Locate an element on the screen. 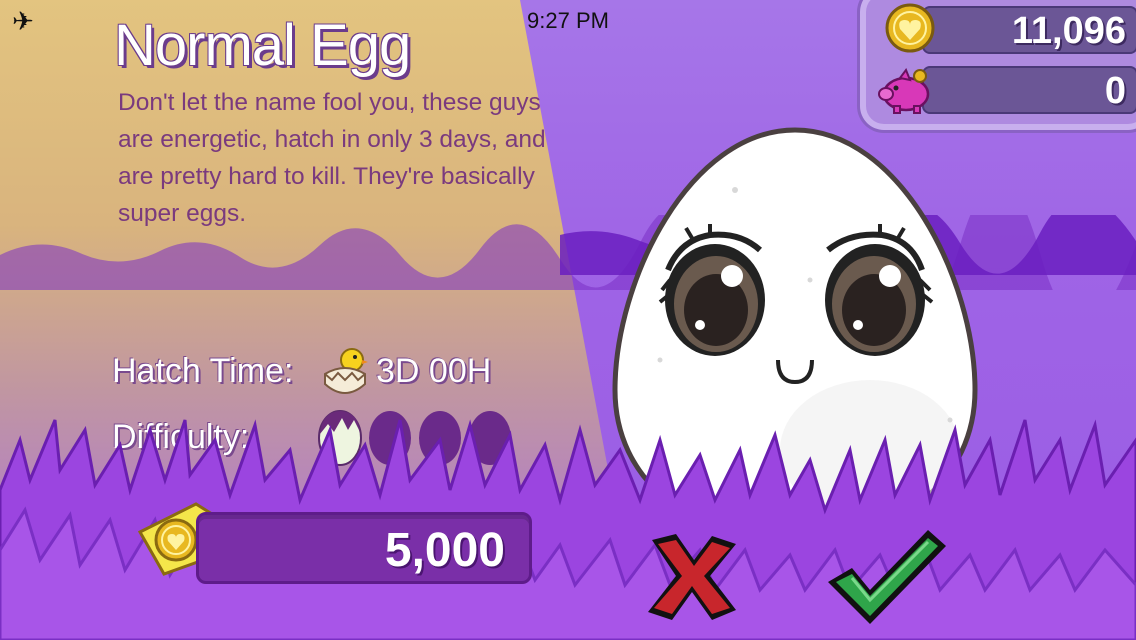 The image size is (1136, 640). egg-title: Normal Egg is located at coordinates (262, 45).